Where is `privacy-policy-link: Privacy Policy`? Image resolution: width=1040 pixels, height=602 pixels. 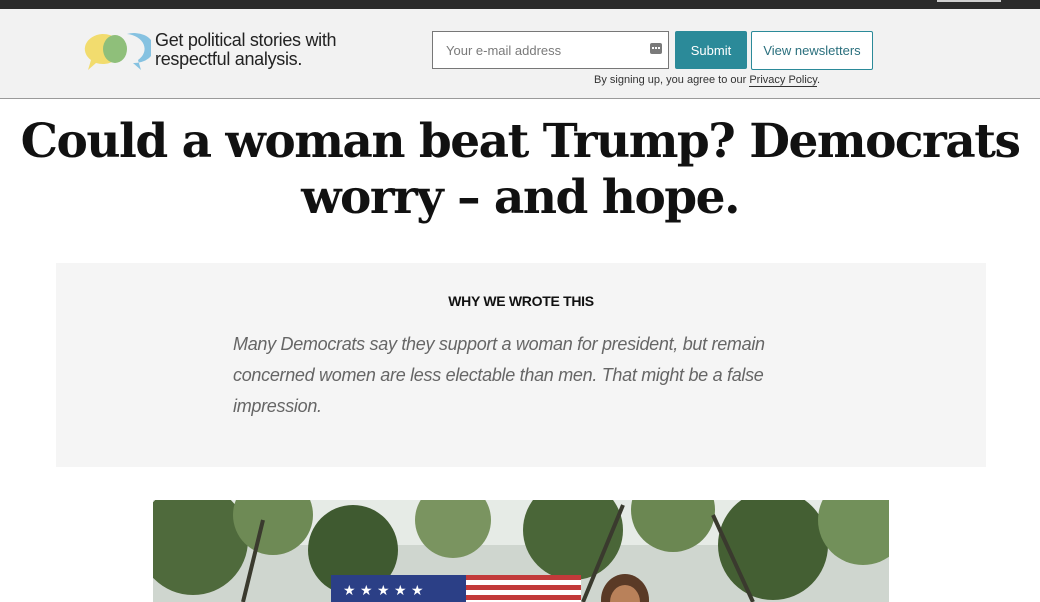 privacy-policy-link: Privacy Policy is located at coordinates (783, 80).